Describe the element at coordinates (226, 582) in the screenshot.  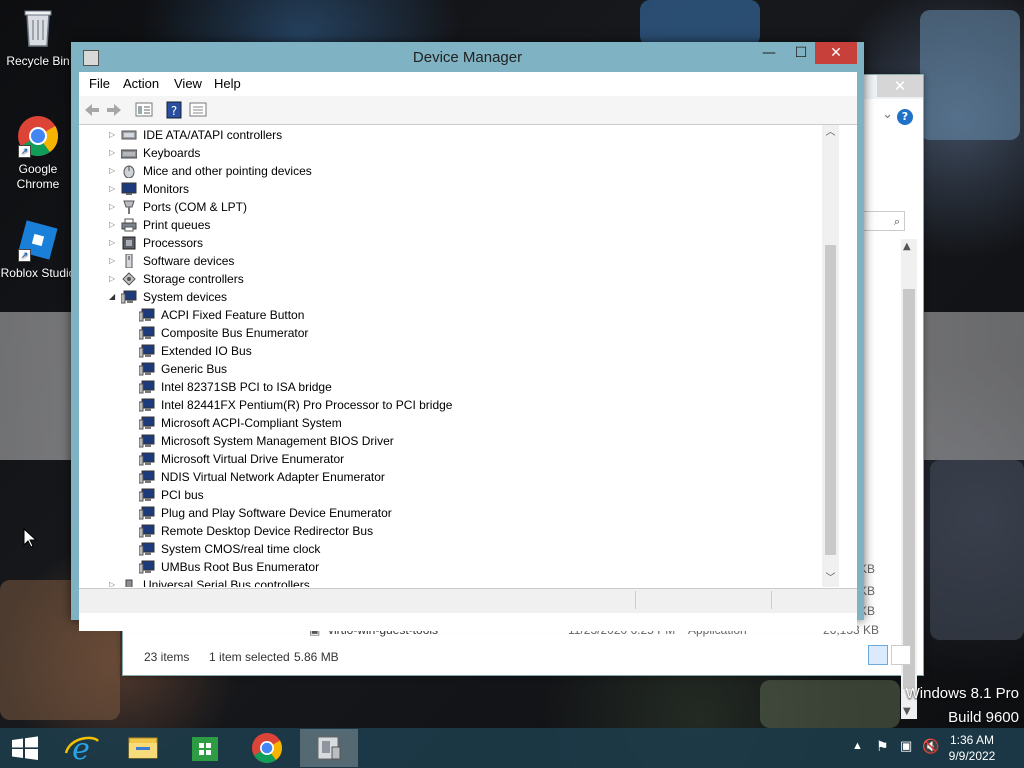
I see `tree-node-label: Universal Serial Bus controllers` at that location.